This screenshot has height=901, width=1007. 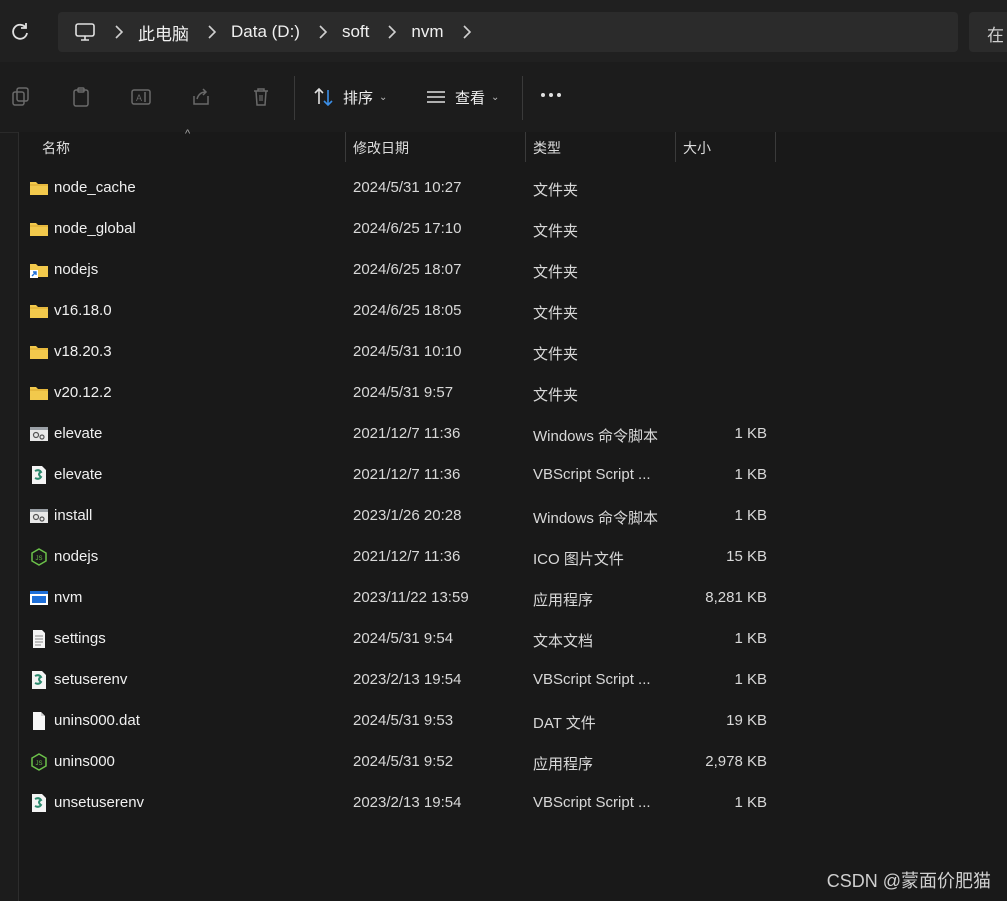 I want to click on file-row: install 2023/1/26 20:28 Windows 命令脚本 1 KB, so click(x=399, y=516).